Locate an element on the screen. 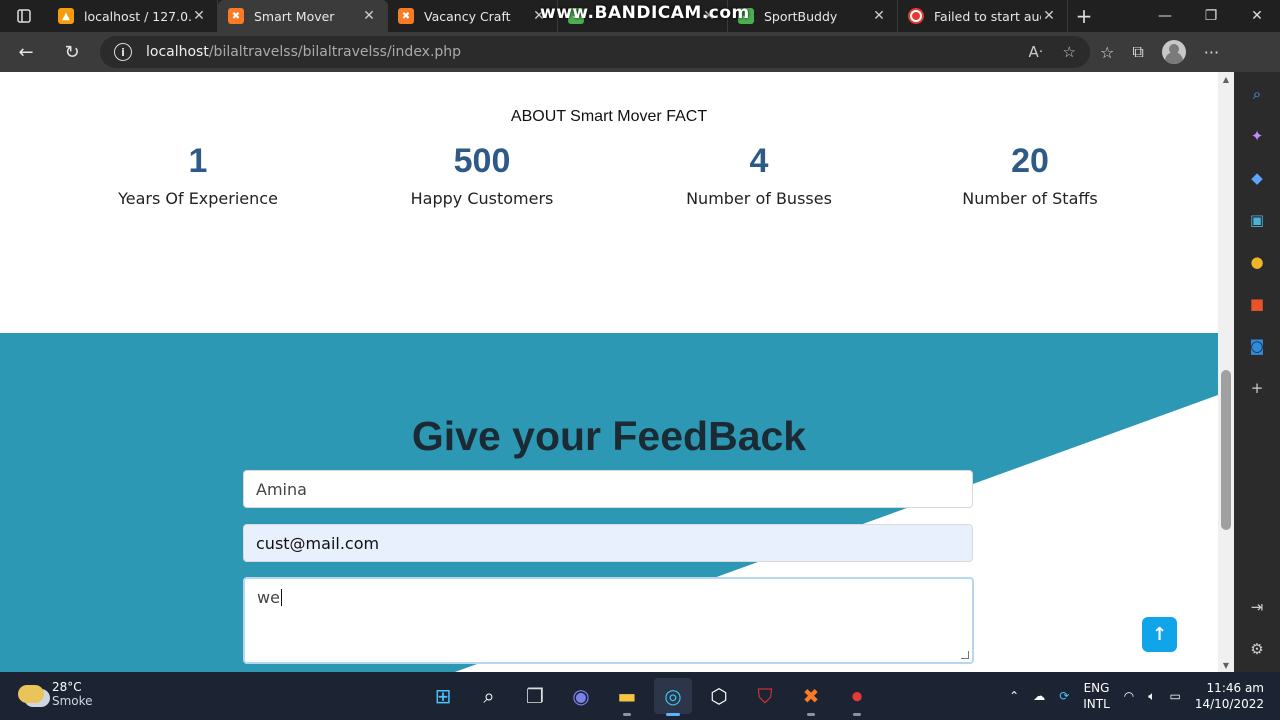 The width and height of the screenshot is (1280, 720). tab-title: Vacancy Craft is located at coordinates (467, 16).